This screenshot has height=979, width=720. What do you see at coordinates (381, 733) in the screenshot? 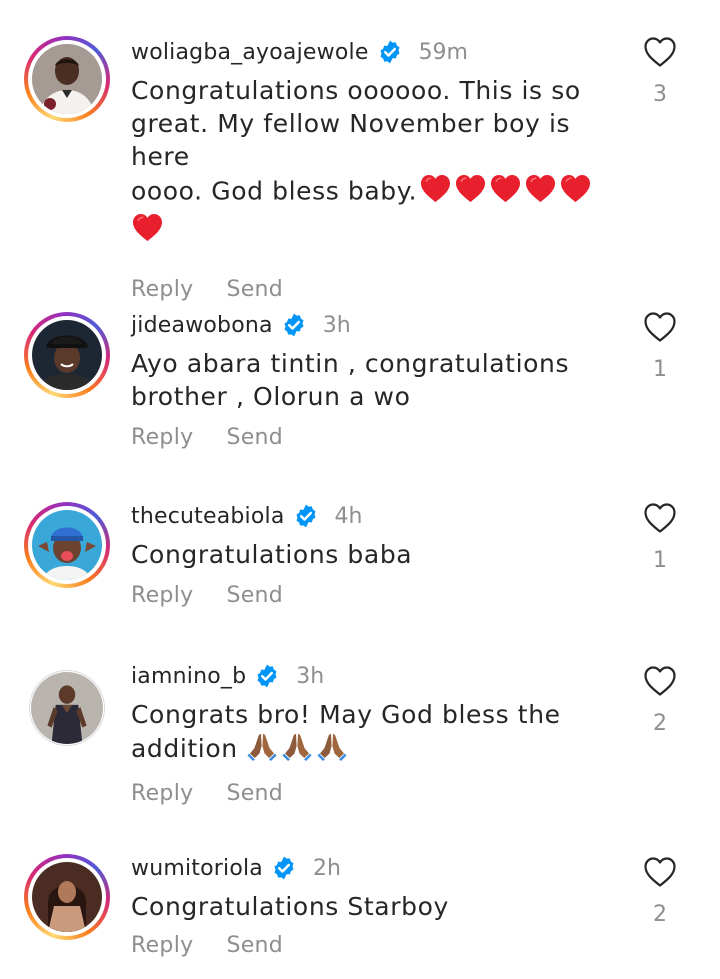
I see `comment-text: Congrats bro! May God bless the addition` at bounding box center [381, 733].